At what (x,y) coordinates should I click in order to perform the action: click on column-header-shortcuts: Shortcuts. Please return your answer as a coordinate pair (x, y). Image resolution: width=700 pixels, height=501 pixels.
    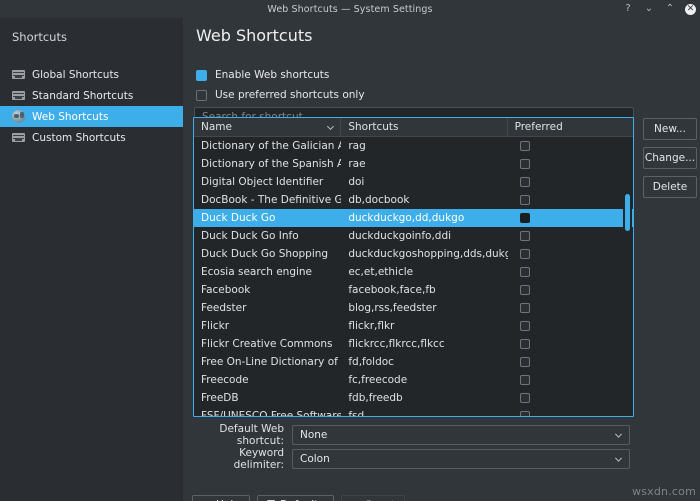
    Looking at the image, I should click on (424, 127).